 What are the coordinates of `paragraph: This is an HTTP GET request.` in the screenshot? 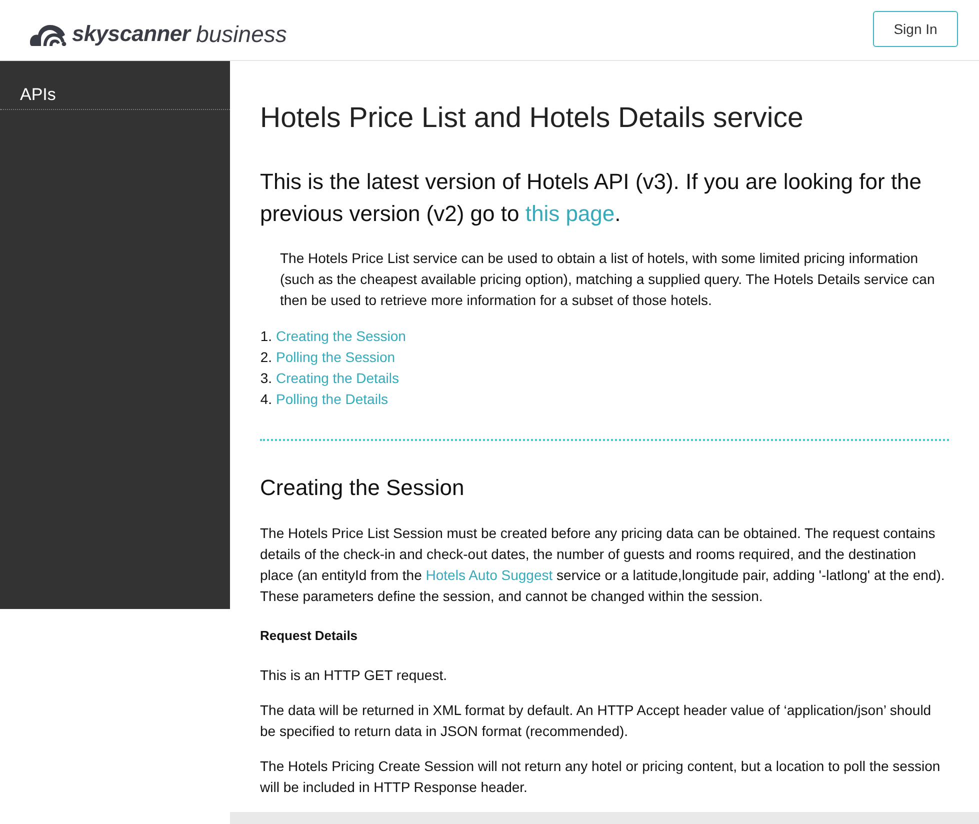 It's located at (354, 675).